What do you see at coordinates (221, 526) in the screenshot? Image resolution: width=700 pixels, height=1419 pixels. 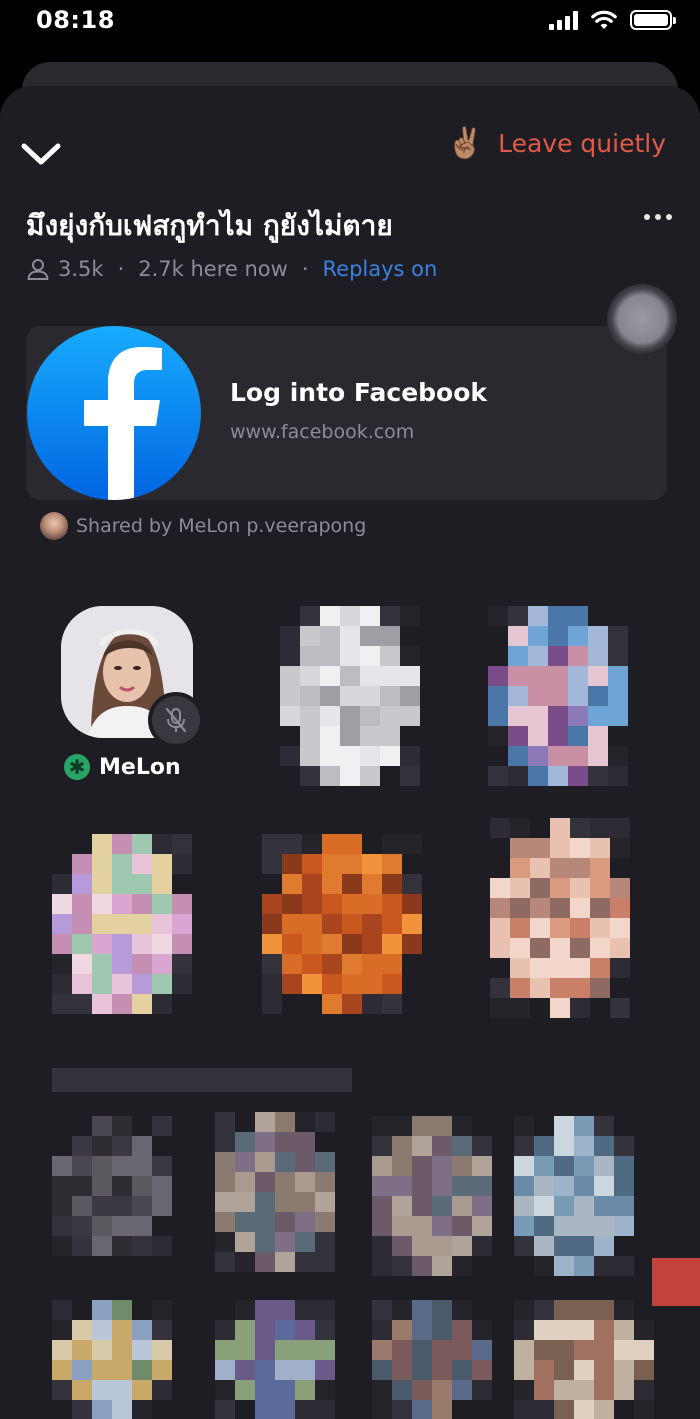 I see `shared-by-label: Shared by MeLon p.veerapong` at bounding box center [221, 526].